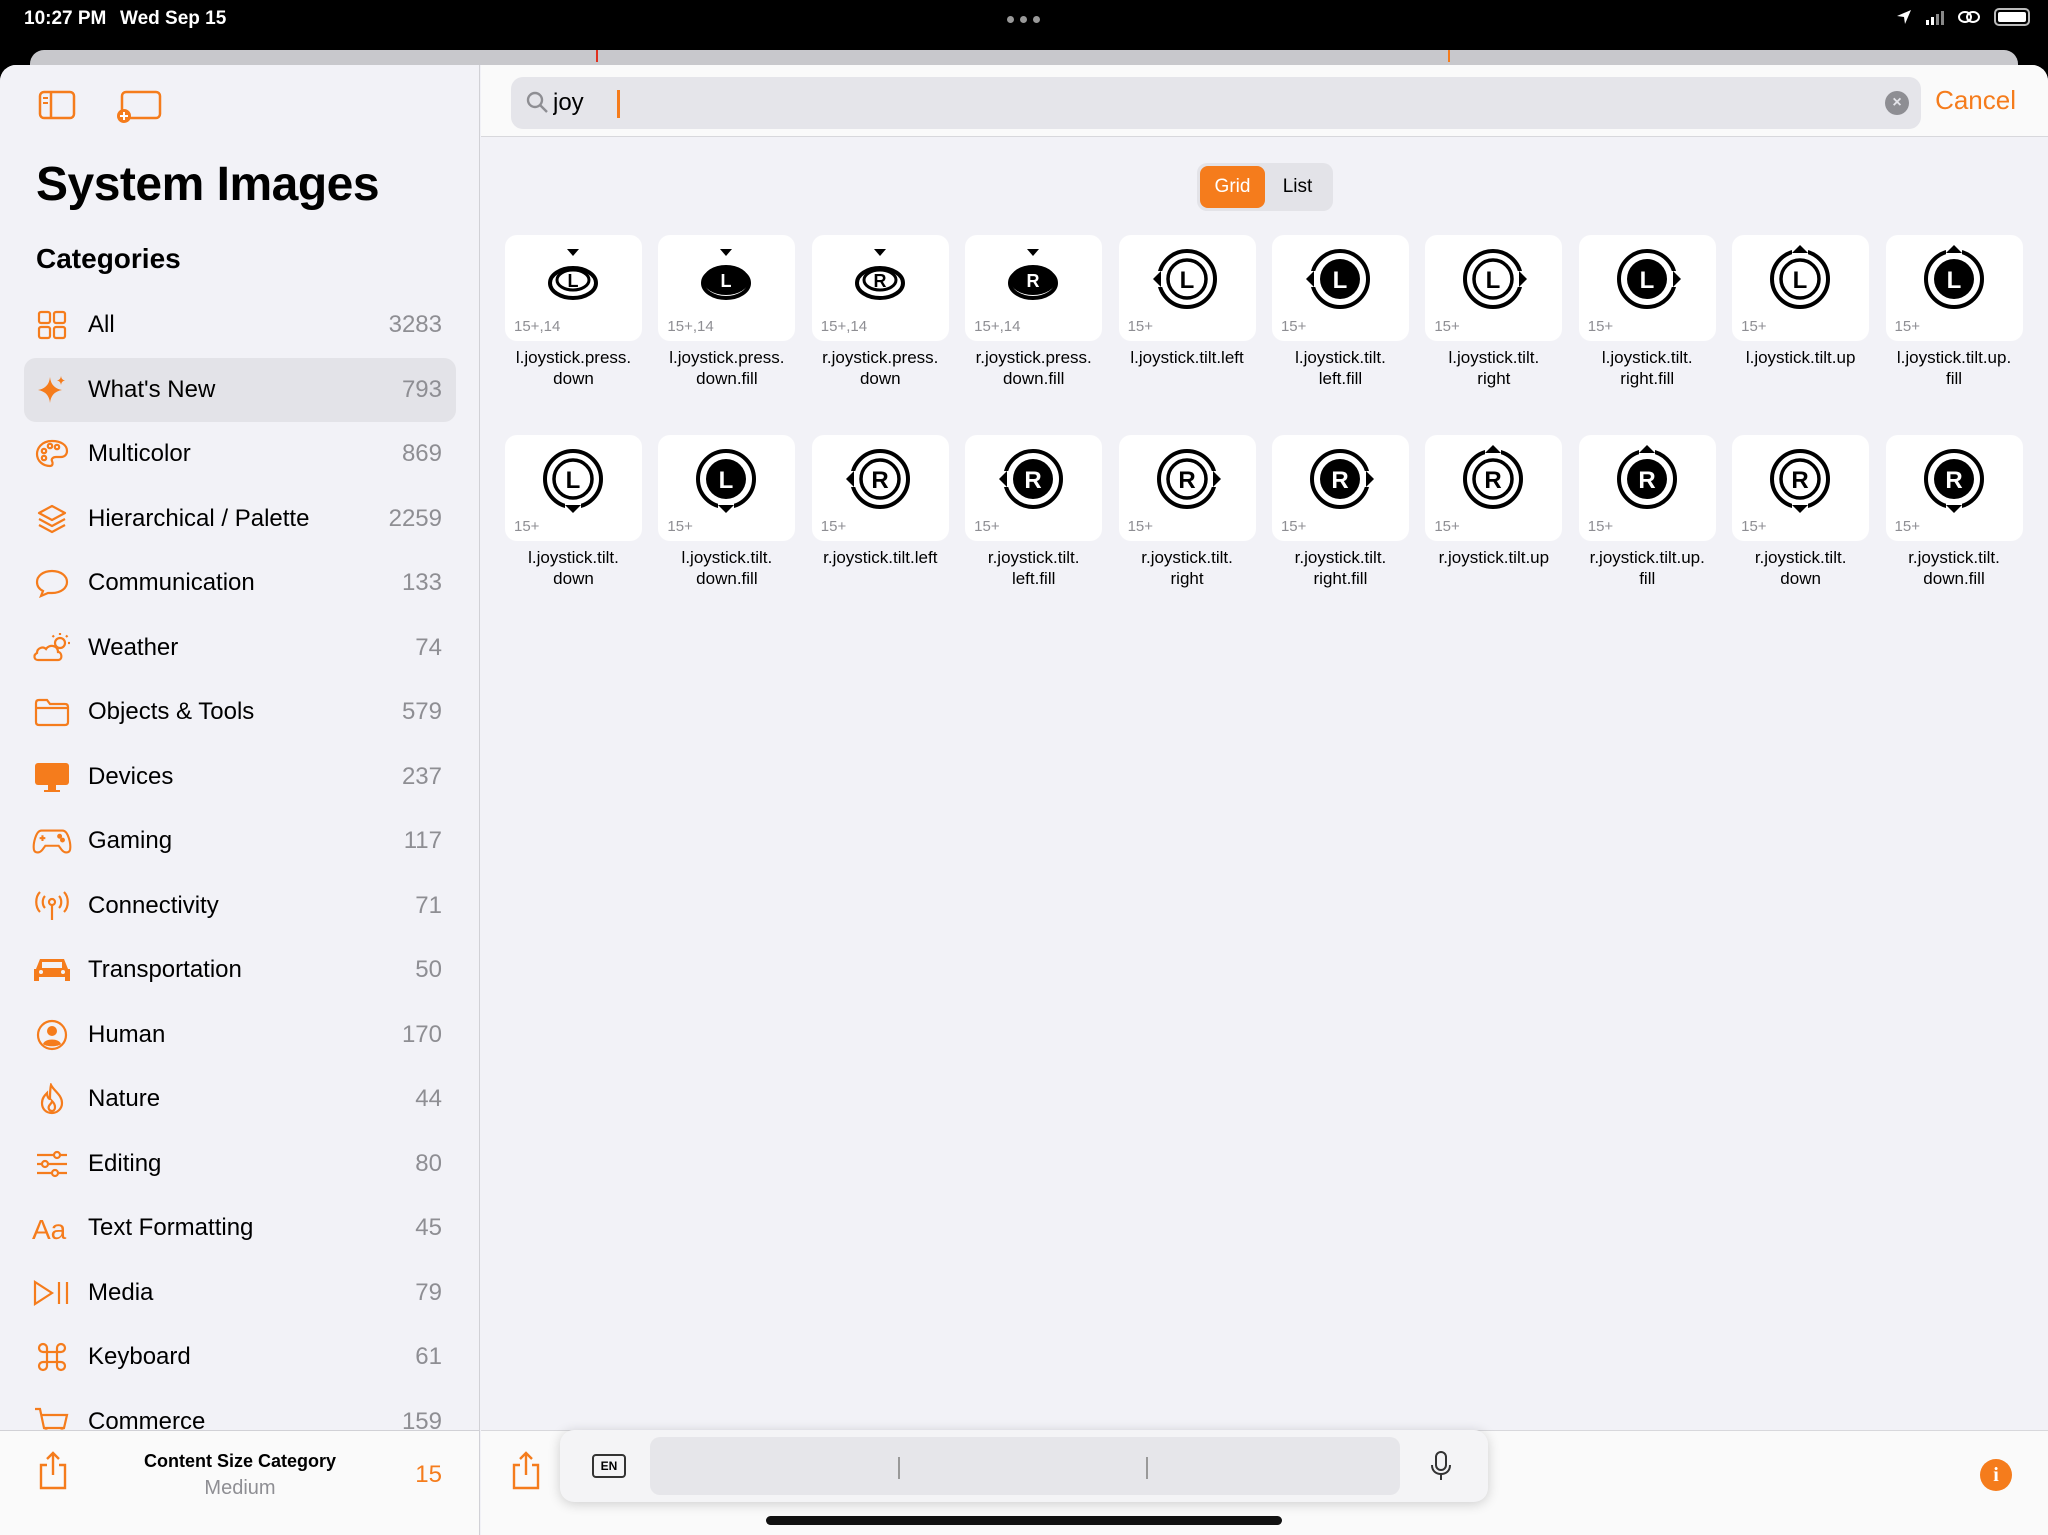 The height and width of the screenshot is (1535, 2048). What do you see at coordinates (428, 1475) in the screenshot?
I see `content-size-number: 15` at bounding box center [428, 1475].